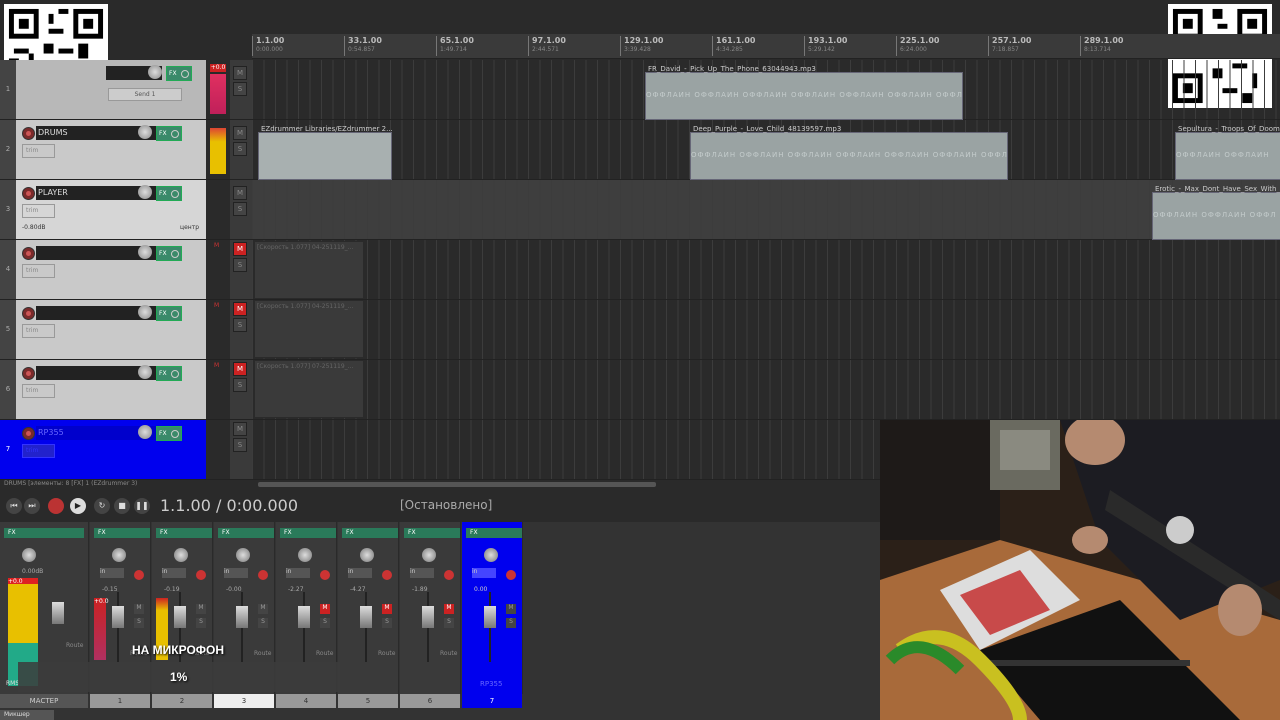 The width and height of the screenshot is (1280, 720). Describe the element at coordinates (78, 506) in the screenshot. I see `play-button: ▶` at that location.